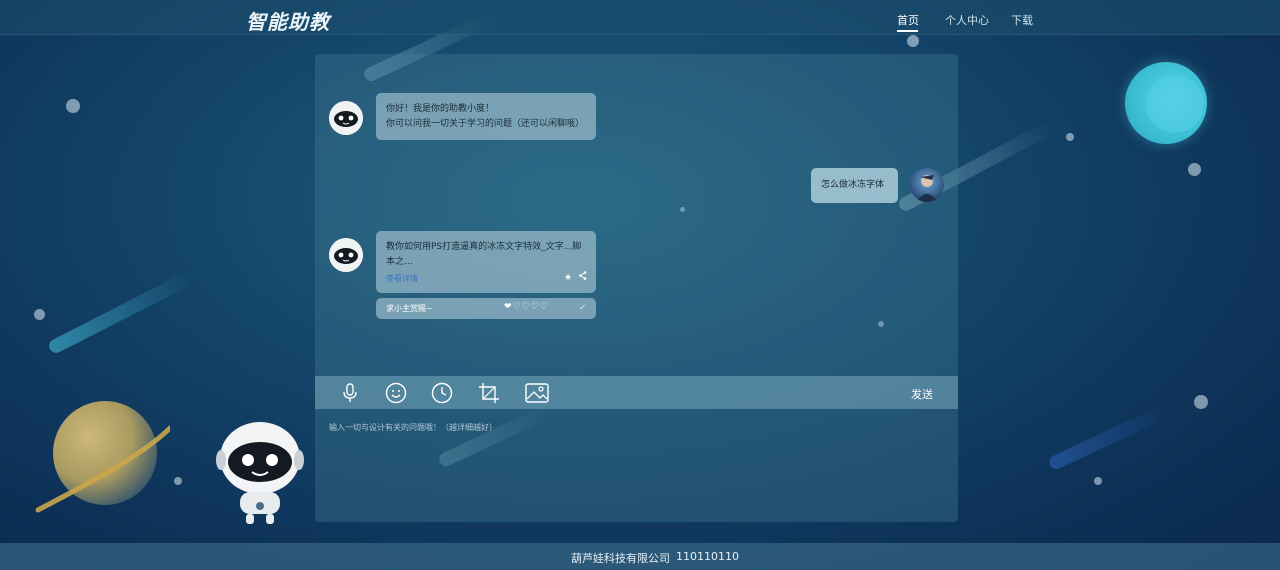  Describe the element at coordinates (402, 278) in the screenshot. I see `view-details-link: 查看详情` at that location.